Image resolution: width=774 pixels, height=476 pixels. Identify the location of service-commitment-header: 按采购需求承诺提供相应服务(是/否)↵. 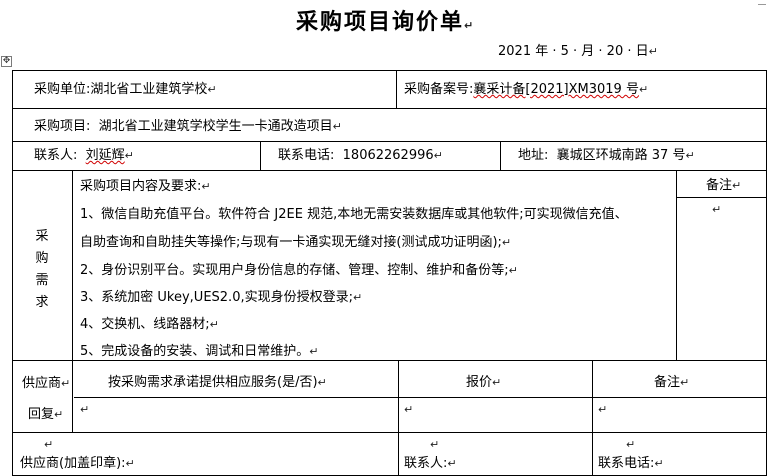
(217, 382).